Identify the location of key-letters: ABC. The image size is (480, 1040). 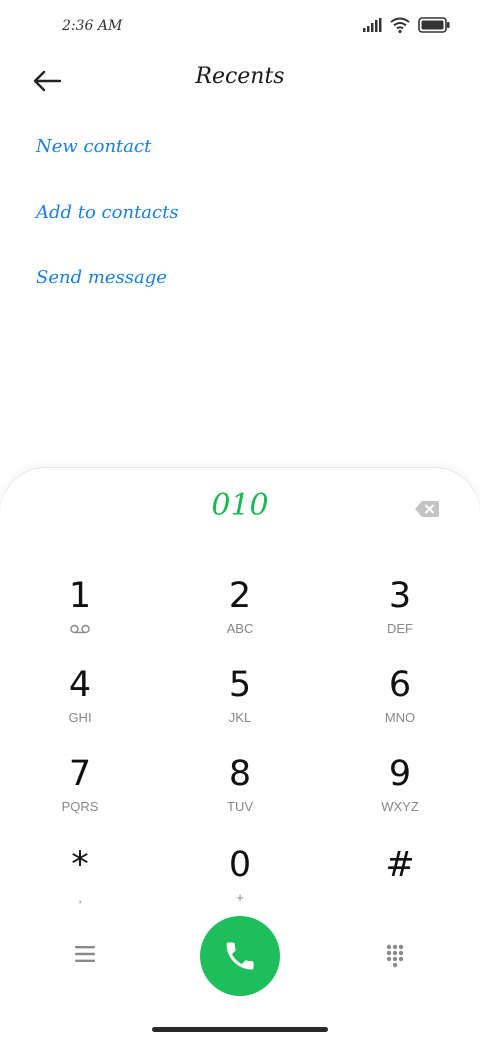
(240, 628).